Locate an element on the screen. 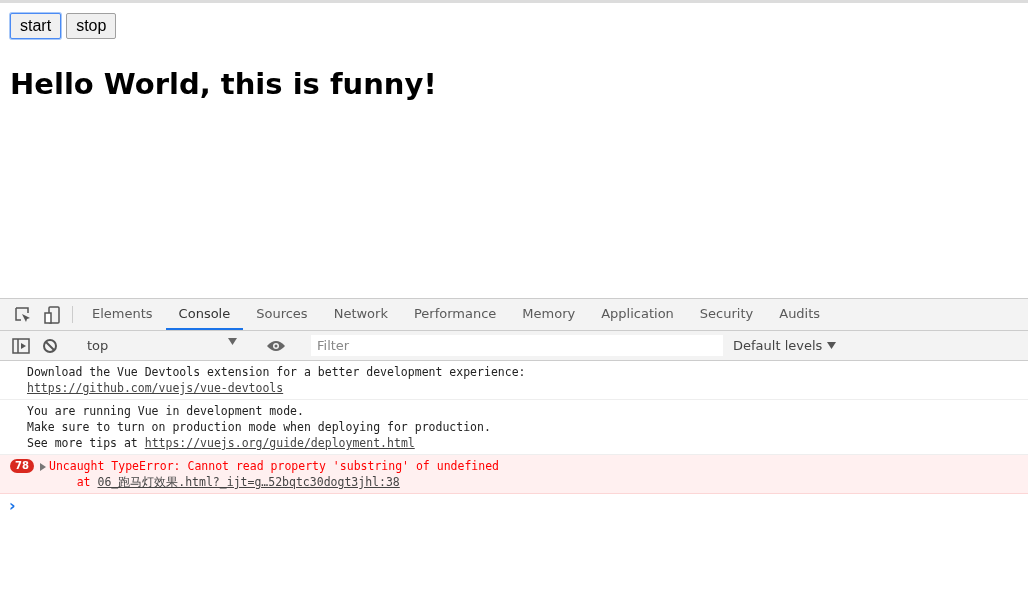 This screenshot has width=1028, height=599. devtools-tab: Performance is located at coordinates (455, 314).